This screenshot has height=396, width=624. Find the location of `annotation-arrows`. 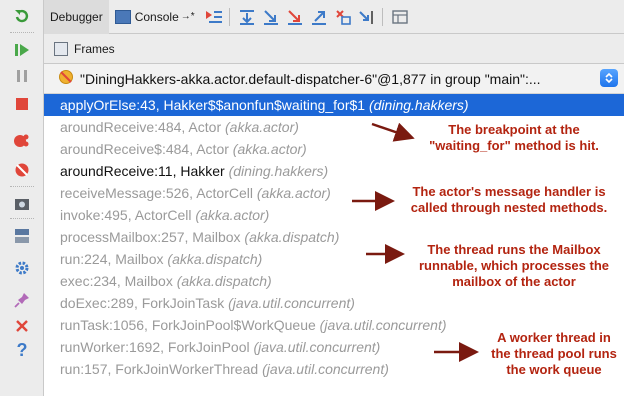

annotation-arrows is located at coordinates (415, 242).